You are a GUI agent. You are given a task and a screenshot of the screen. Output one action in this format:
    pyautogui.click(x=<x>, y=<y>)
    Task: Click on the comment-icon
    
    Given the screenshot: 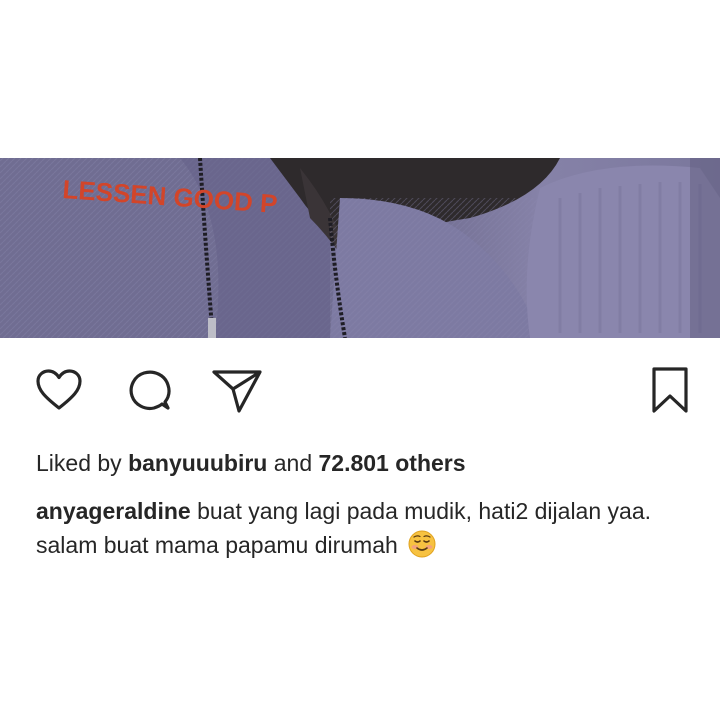 What is the action you would take?
    pyautogui.click(x=150, y=390)
    